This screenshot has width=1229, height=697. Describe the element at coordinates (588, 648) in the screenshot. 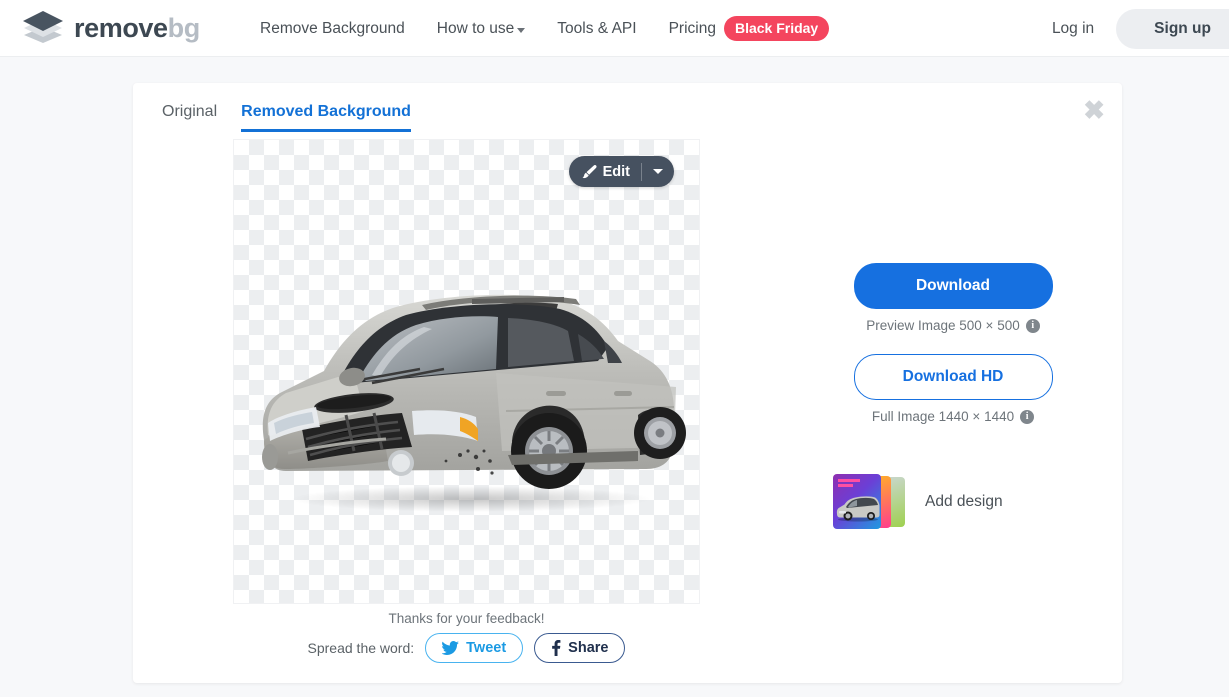

I see `share-button-label: Share` at that location.